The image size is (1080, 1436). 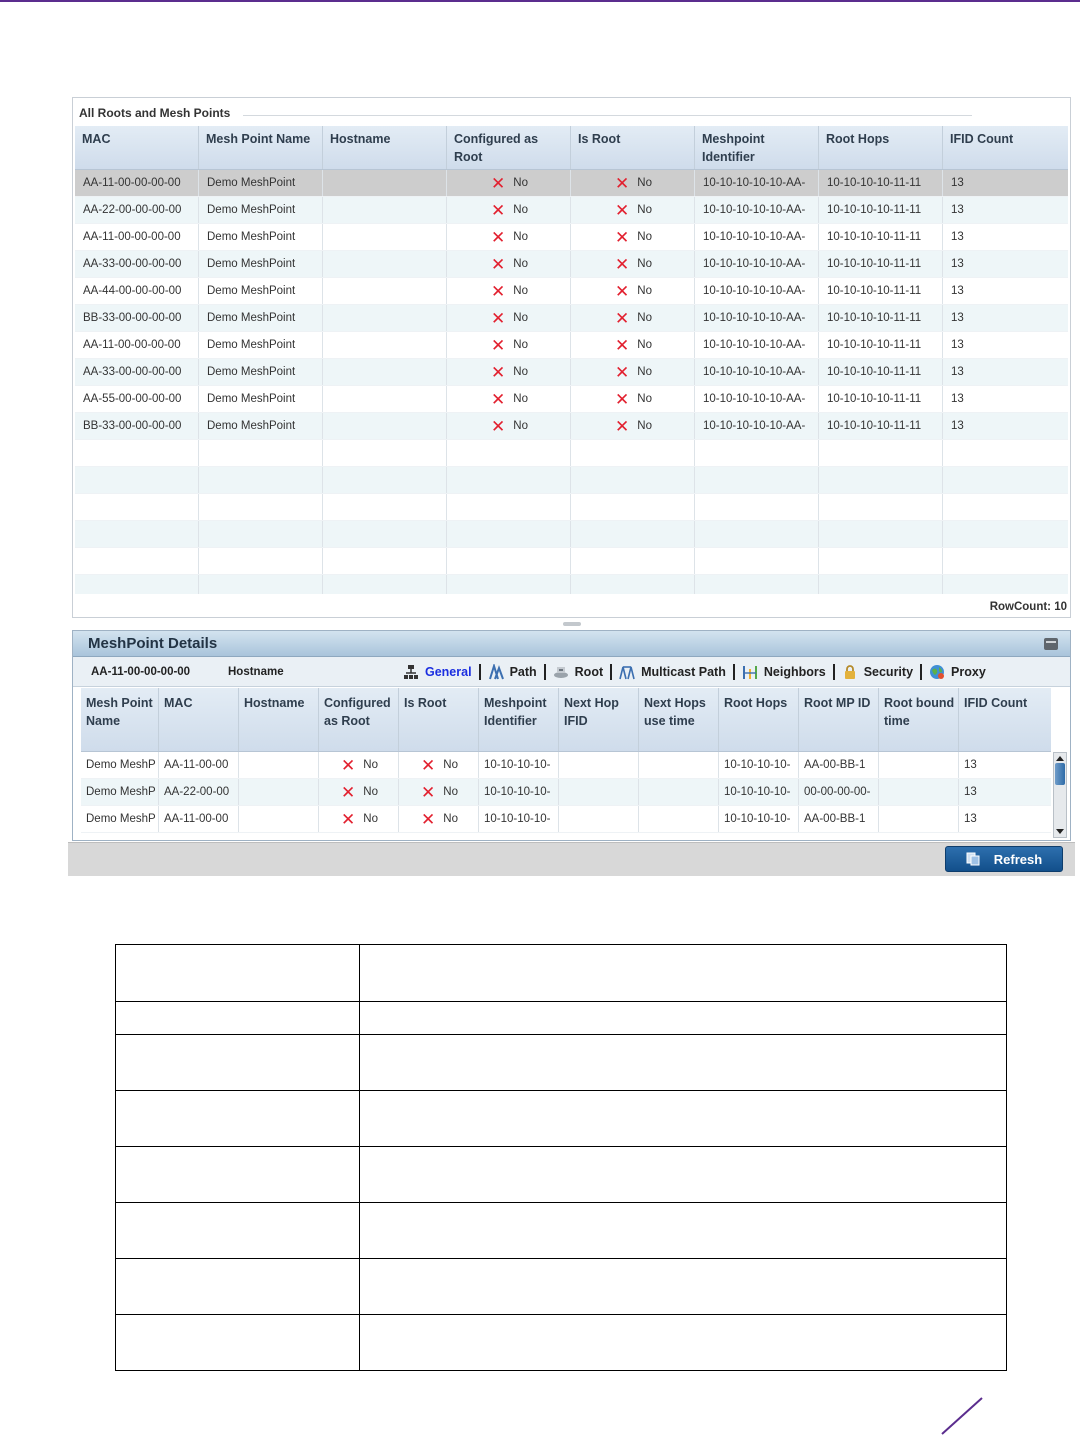 I want to click on page-corner-slash, so click(x=962, y=1416).